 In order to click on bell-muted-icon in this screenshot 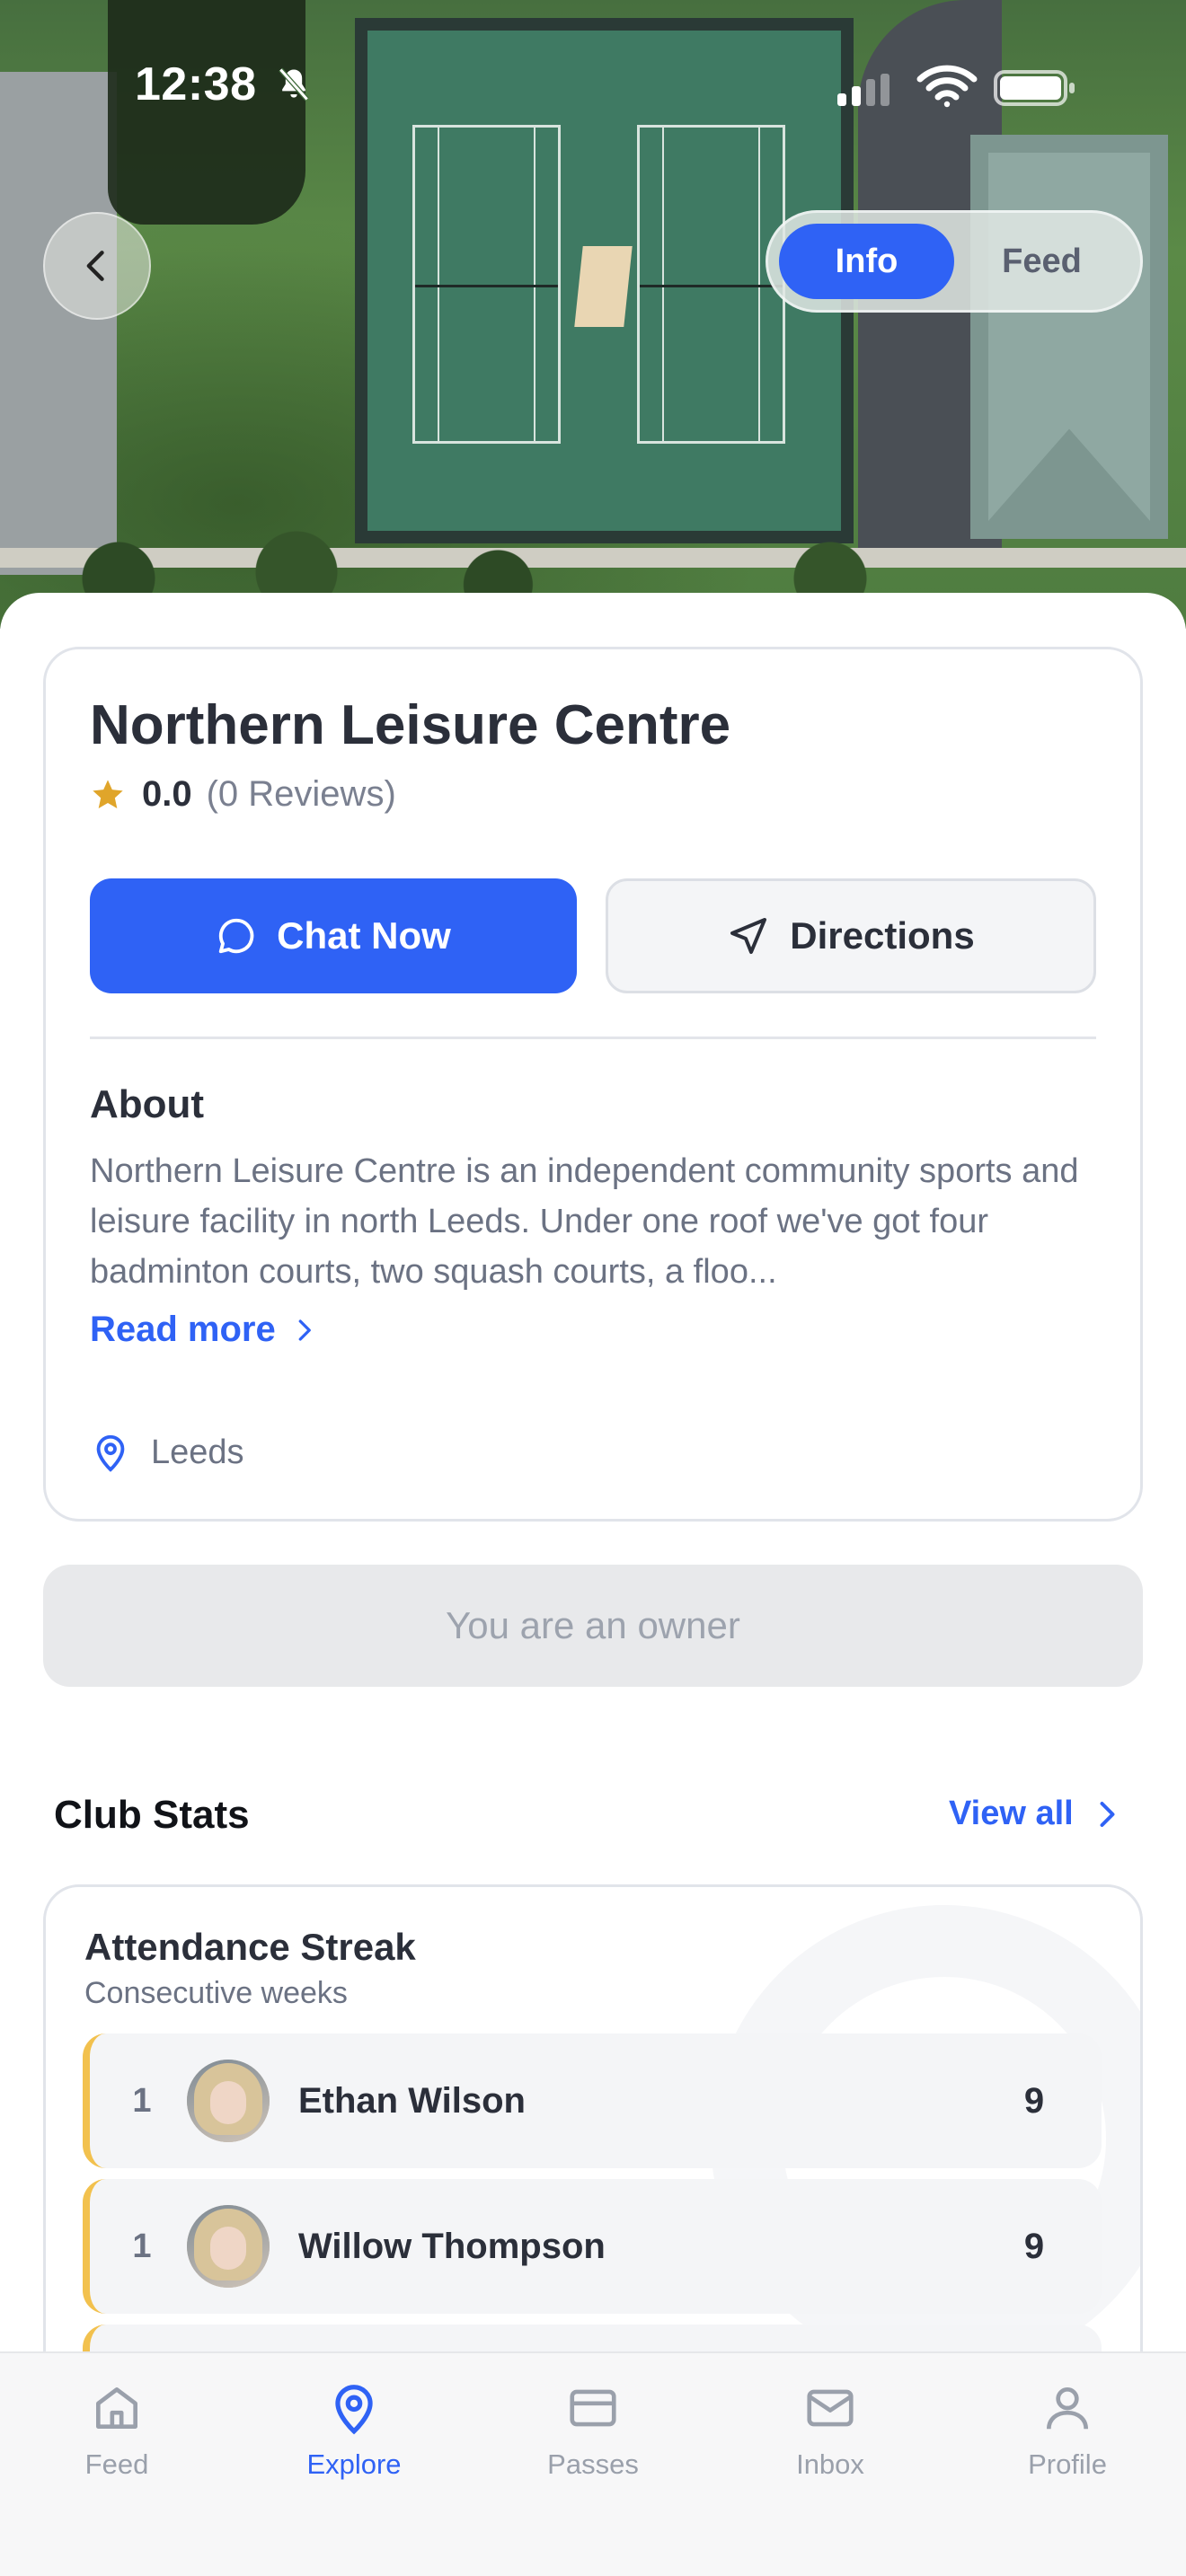, I will do `click(294, 84)`.